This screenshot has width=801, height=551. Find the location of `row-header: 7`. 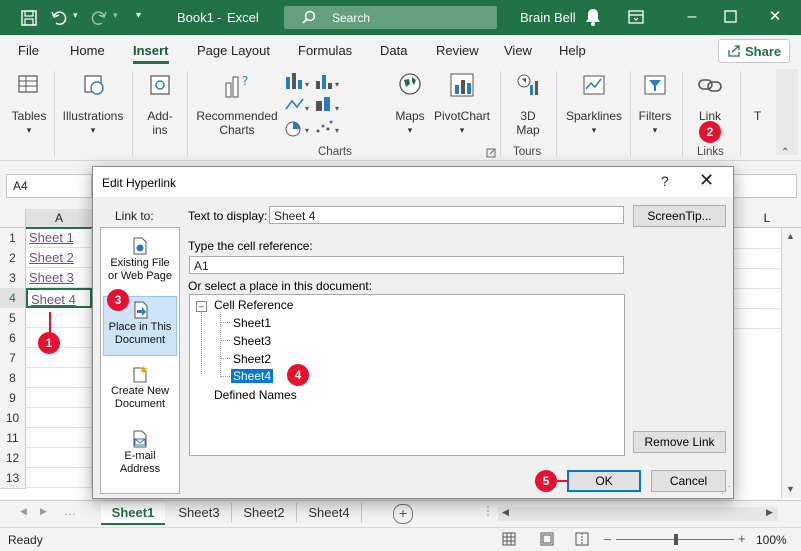

row-header: 7 is located at coordinates (13, 358).